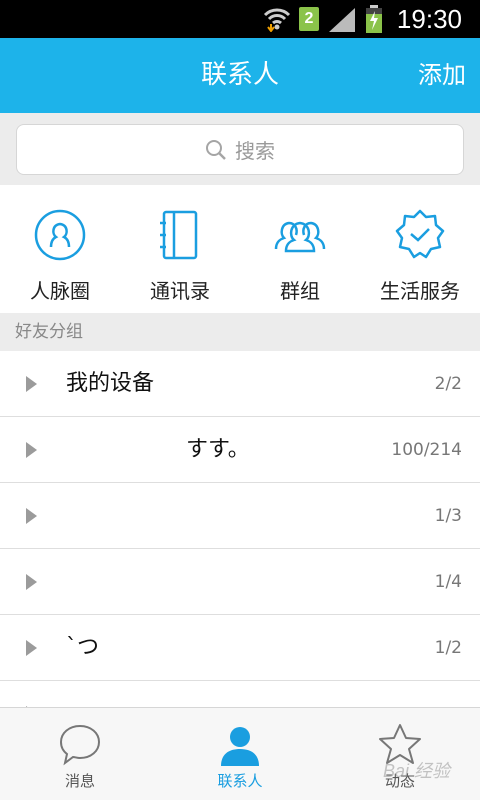 This screenshot has width=480, height=800. Describe the element at coordinates (300, 291) in the screenshot. I see `quick-entry-label: 群组` at that location.